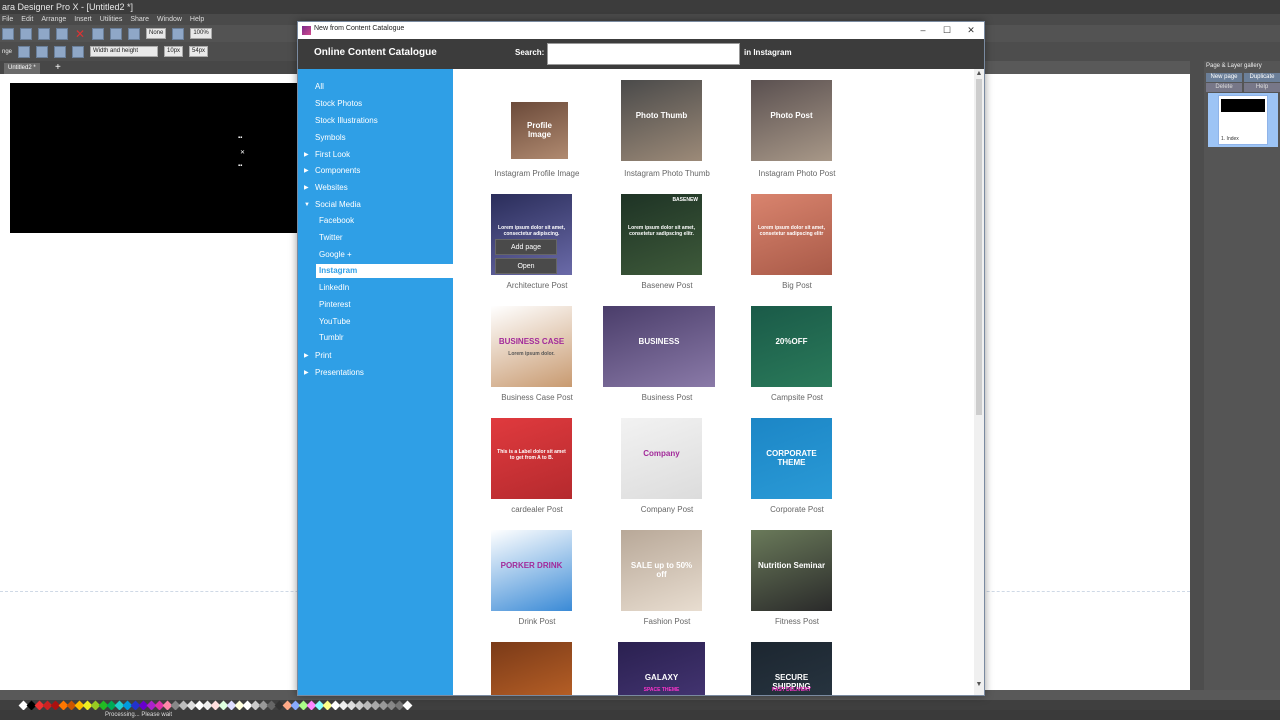 Image resolution: width=1280 pixels, height=720 pixels. Describe the element at coordinates (537, 285) in the screenshot. I see `template-label: Architecture Post` at that location.